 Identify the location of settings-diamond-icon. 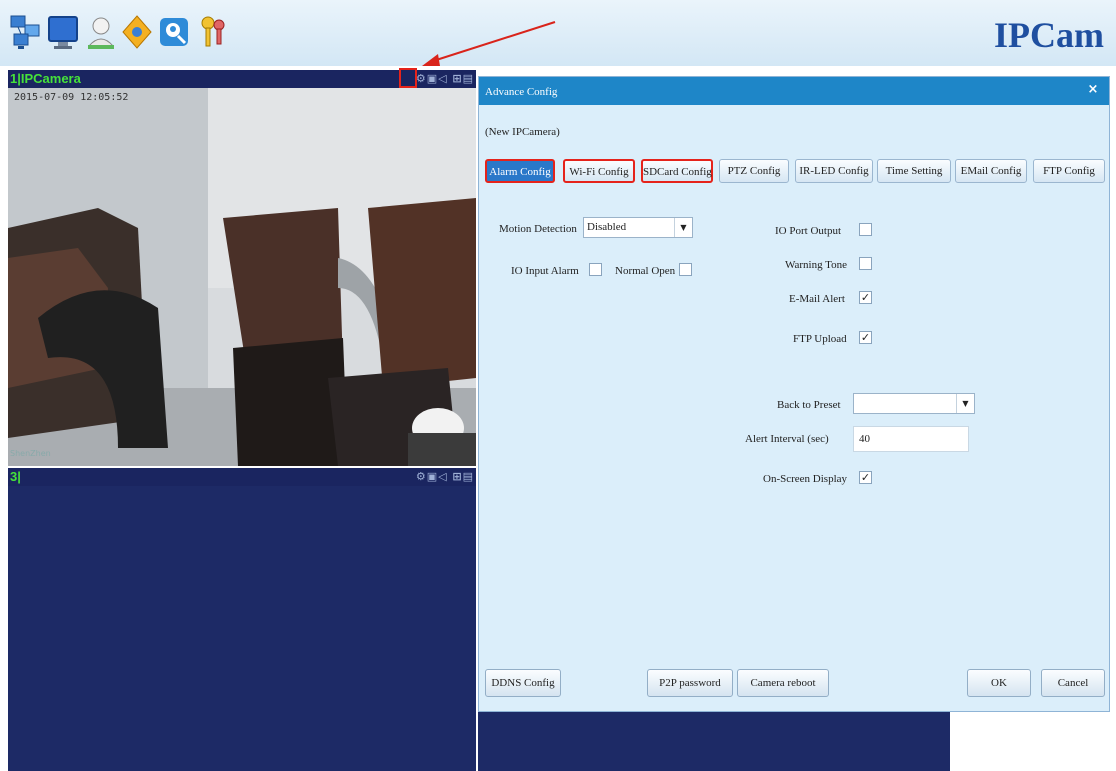
(137, 32).